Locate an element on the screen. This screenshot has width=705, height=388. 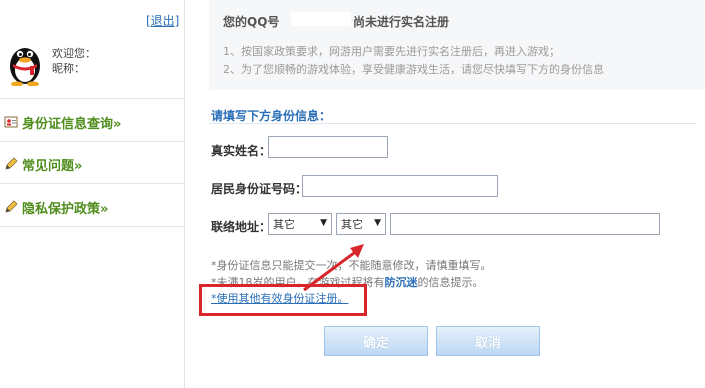
city-select: 其它 ▼ is located at coordinates (361, 224).